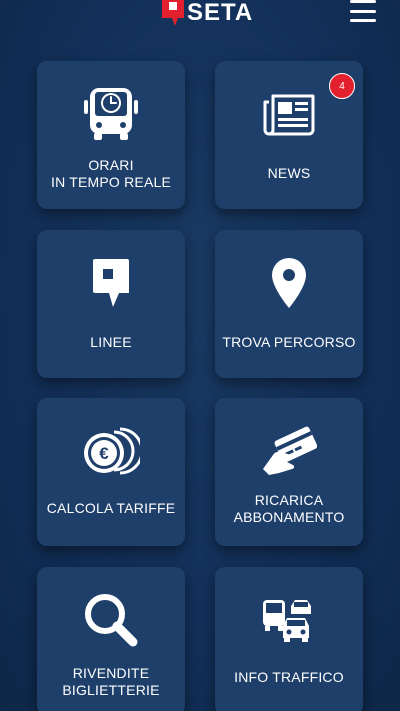  Describe the element at coordinates (289, 451) in the screenshot. I see `card-in-hand-icon` at that location.